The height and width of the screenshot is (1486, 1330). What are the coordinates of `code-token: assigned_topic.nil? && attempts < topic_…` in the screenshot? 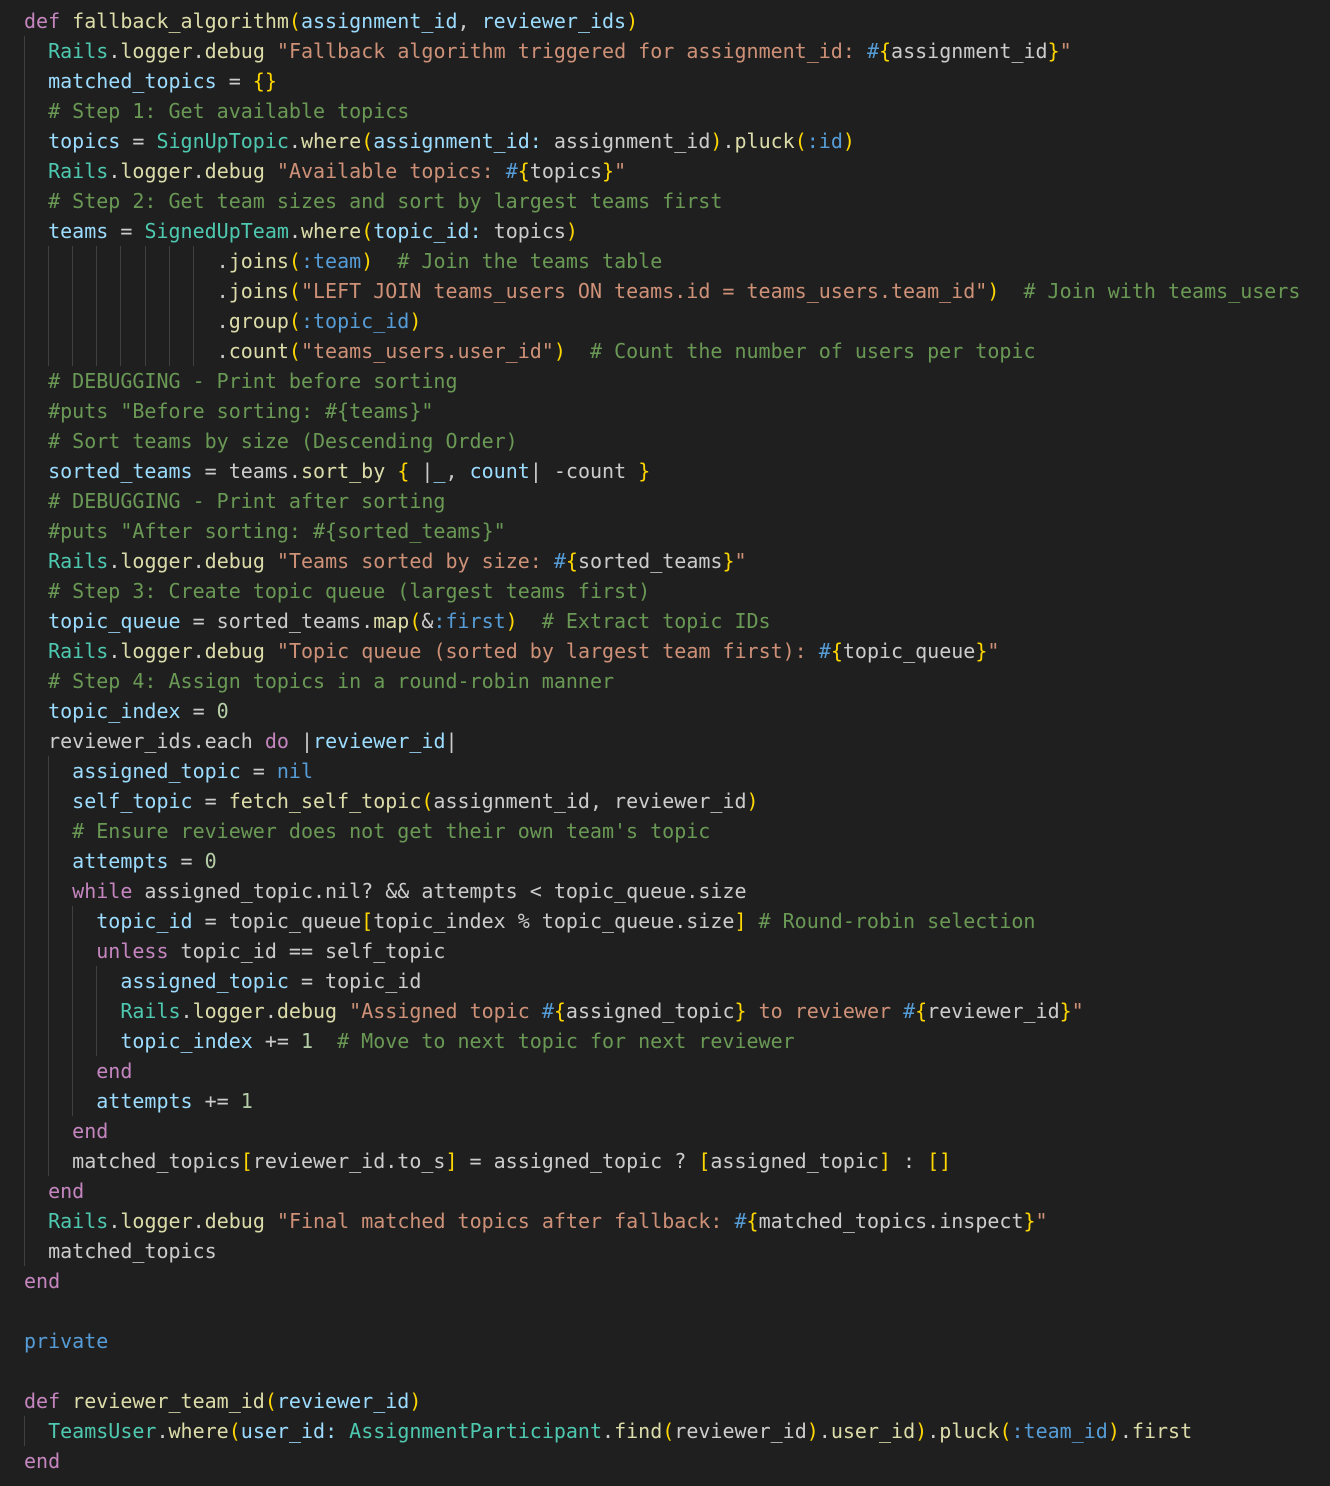 It's located at (439, 891).